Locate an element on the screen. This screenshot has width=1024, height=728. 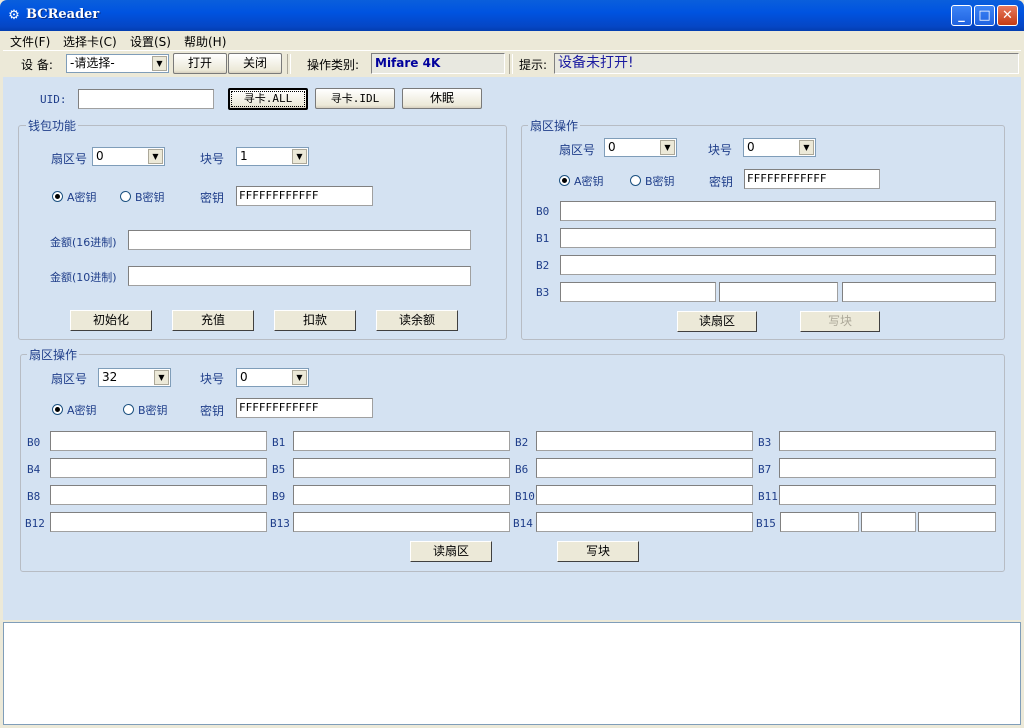
sector-large-block-select: 0 ▼ is located at coordinates (272, 377).